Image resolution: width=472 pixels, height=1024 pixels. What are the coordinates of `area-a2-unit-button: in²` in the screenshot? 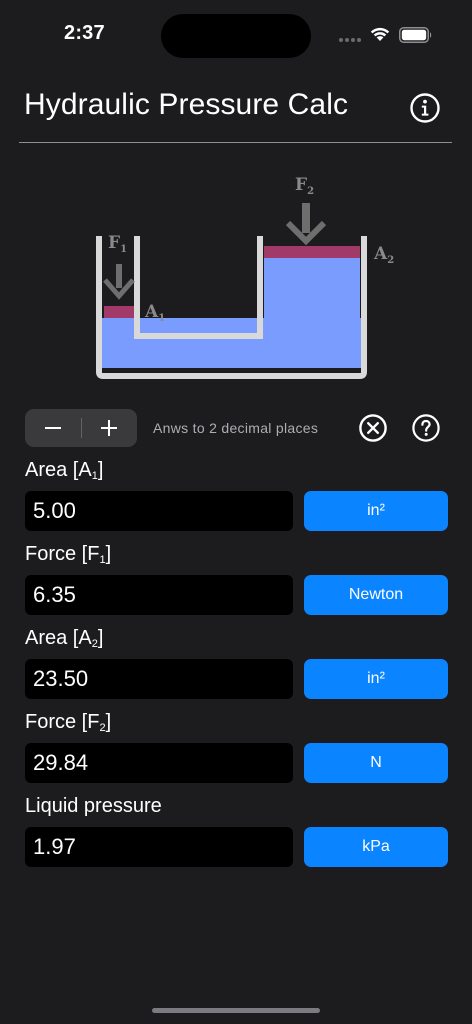 It's located at (376, 679).